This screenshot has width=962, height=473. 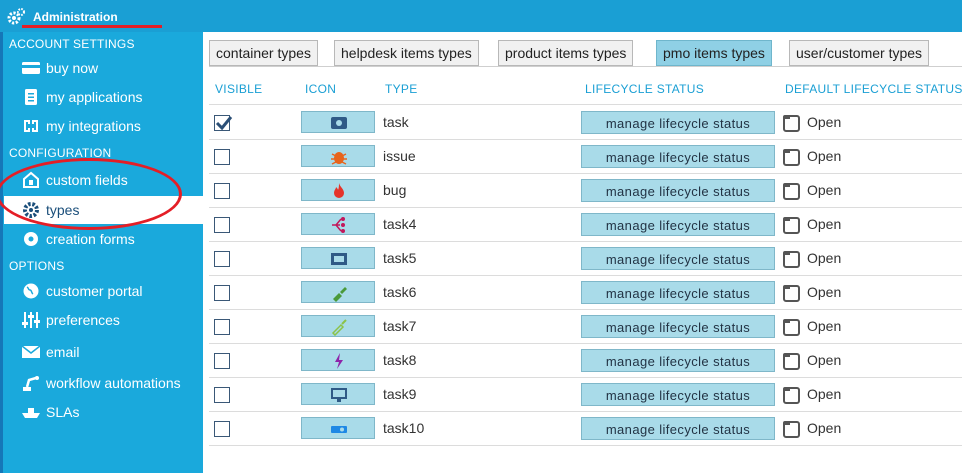 What do you see at coordinates (103, 383) in the screenshot?
I see `sidebar-item-workflow-automations: workflow automations` at bounding box center [103, 383].